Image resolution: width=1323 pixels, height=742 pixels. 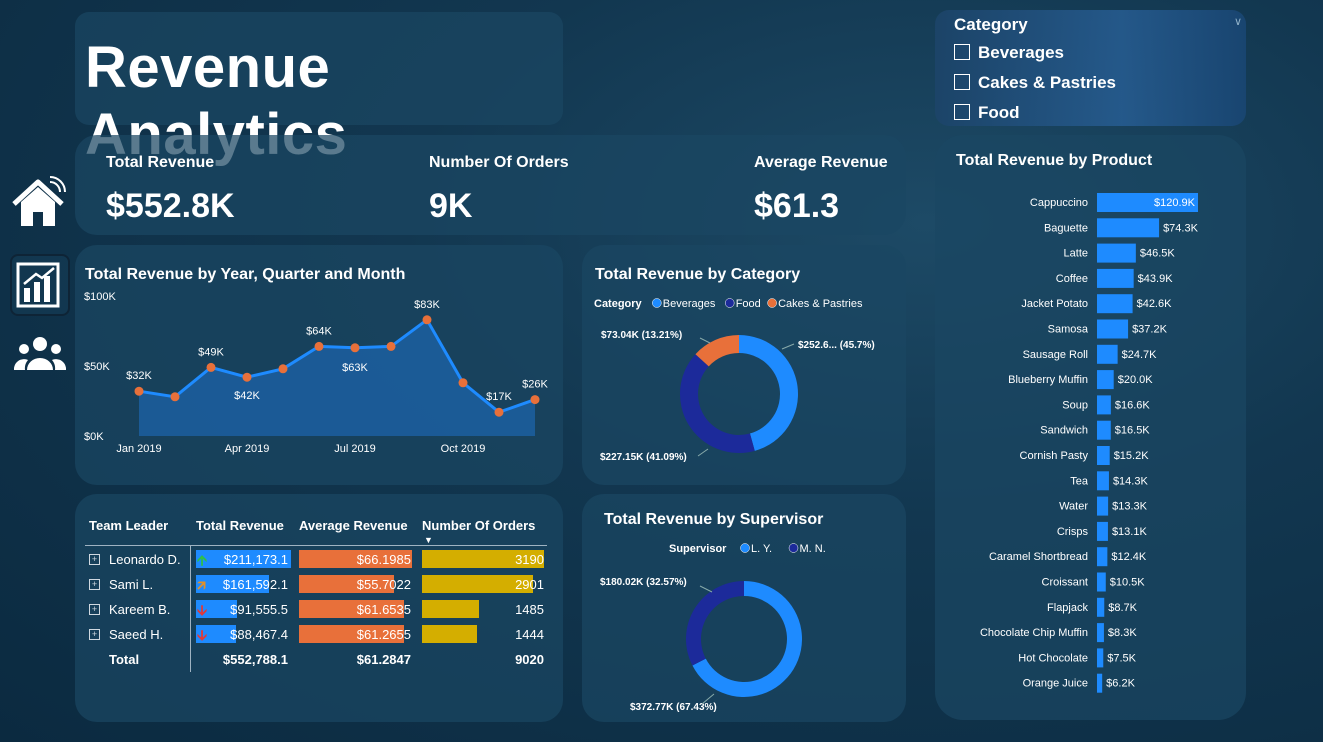 I want to click on table-row: + Sami L. 🡭 $161,592.1 $55.7022 2901, so click(x=319, y=585).